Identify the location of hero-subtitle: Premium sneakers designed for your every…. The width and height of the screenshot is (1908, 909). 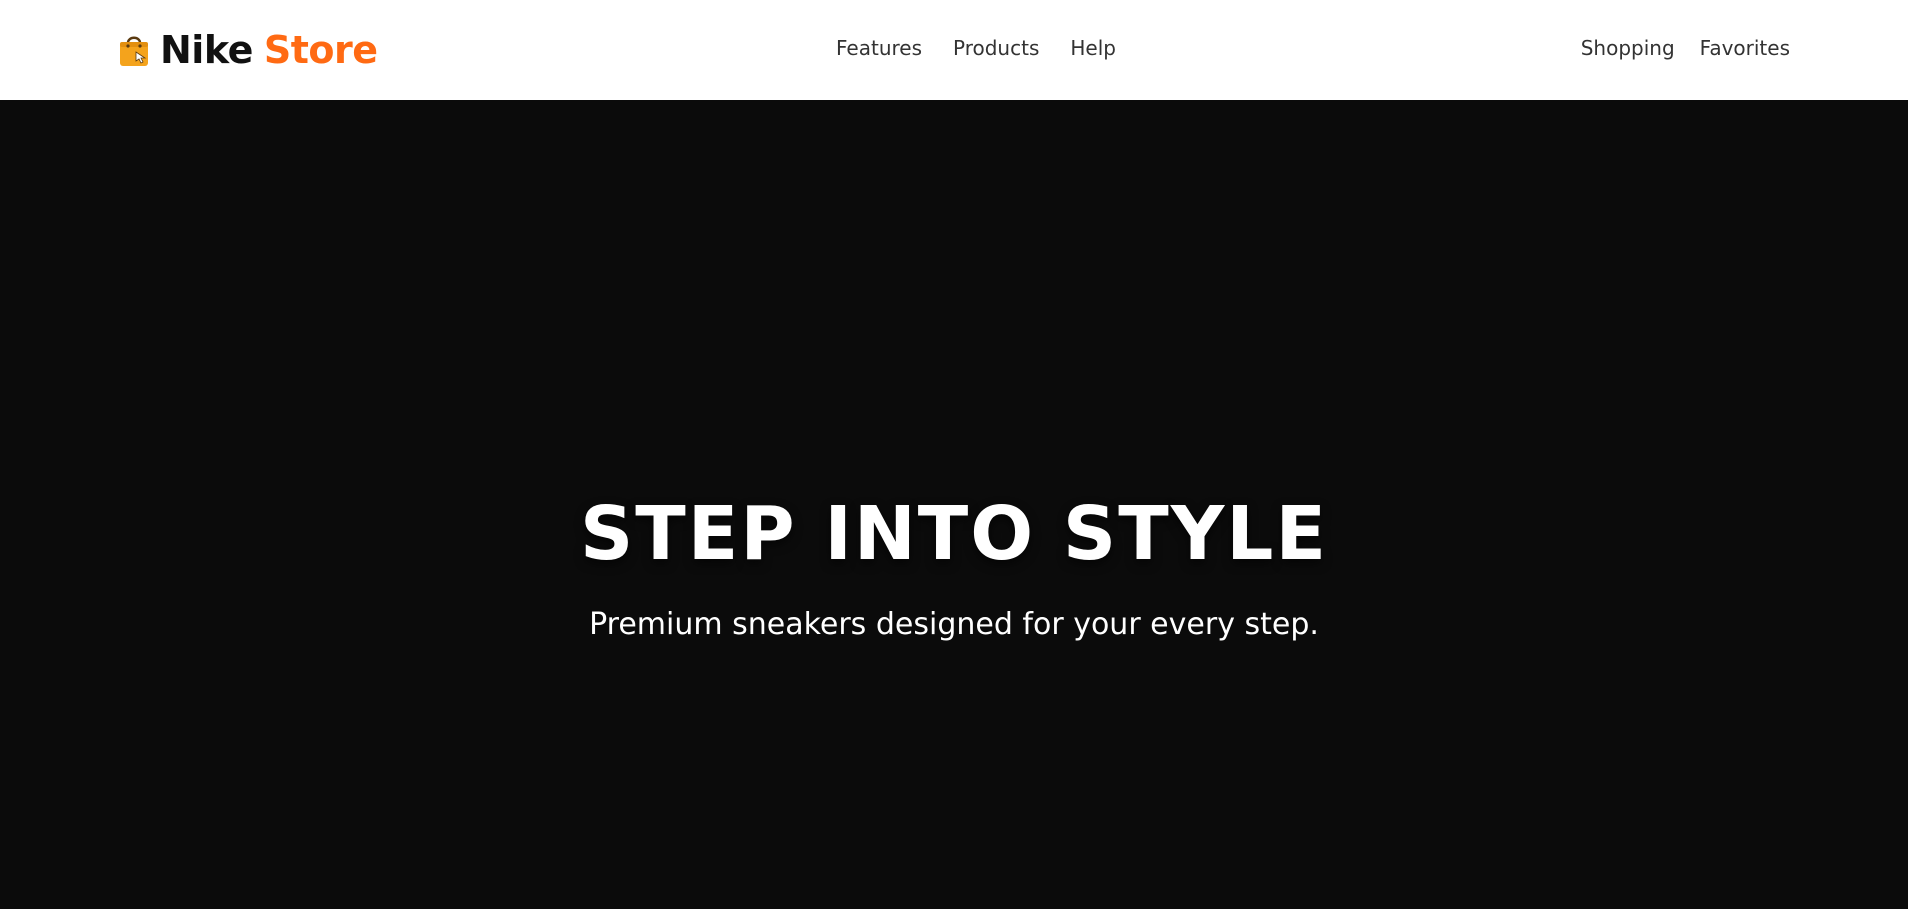
(954, 624).